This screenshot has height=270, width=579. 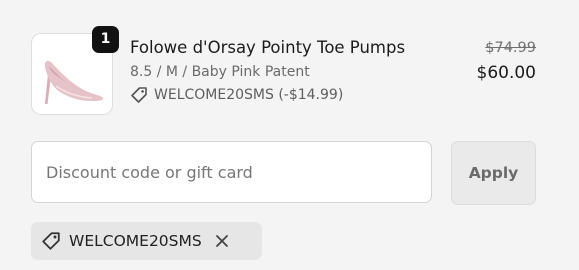 I want to click on compare-at-price: $74.99, so click(x=510, y=48).